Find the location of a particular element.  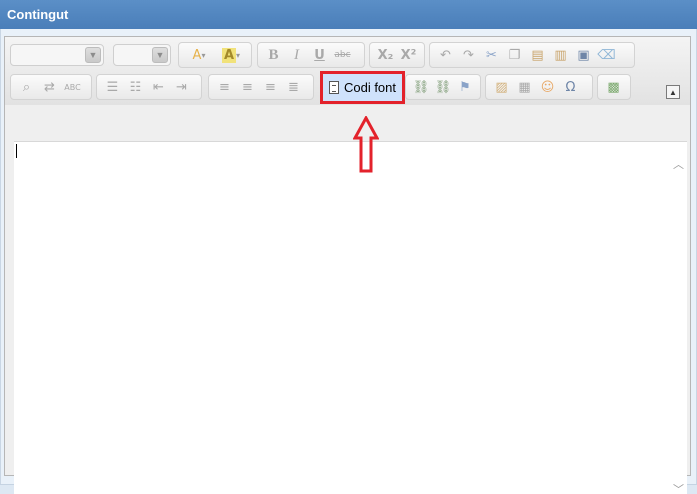

maximize-icon: ▣ is located at coordinates (583, 55).